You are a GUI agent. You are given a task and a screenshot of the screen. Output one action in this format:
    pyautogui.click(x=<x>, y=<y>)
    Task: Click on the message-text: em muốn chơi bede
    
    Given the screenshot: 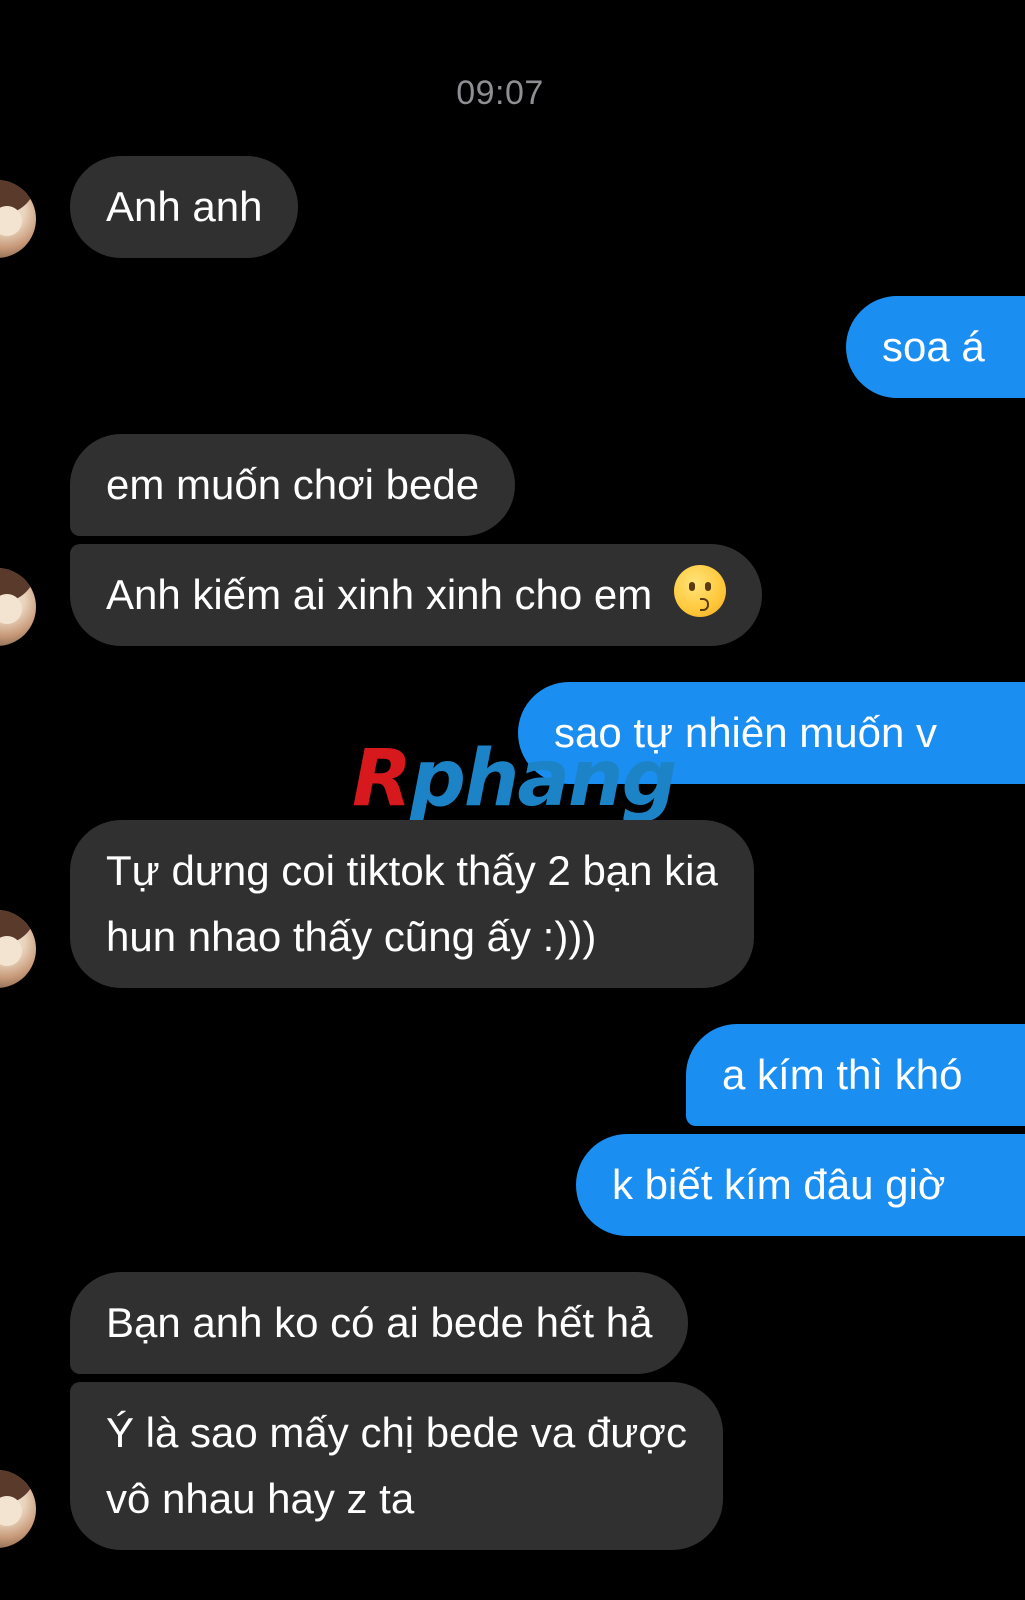 What is the action you would take?
    pyautogui.click(x=293, y=484)
    